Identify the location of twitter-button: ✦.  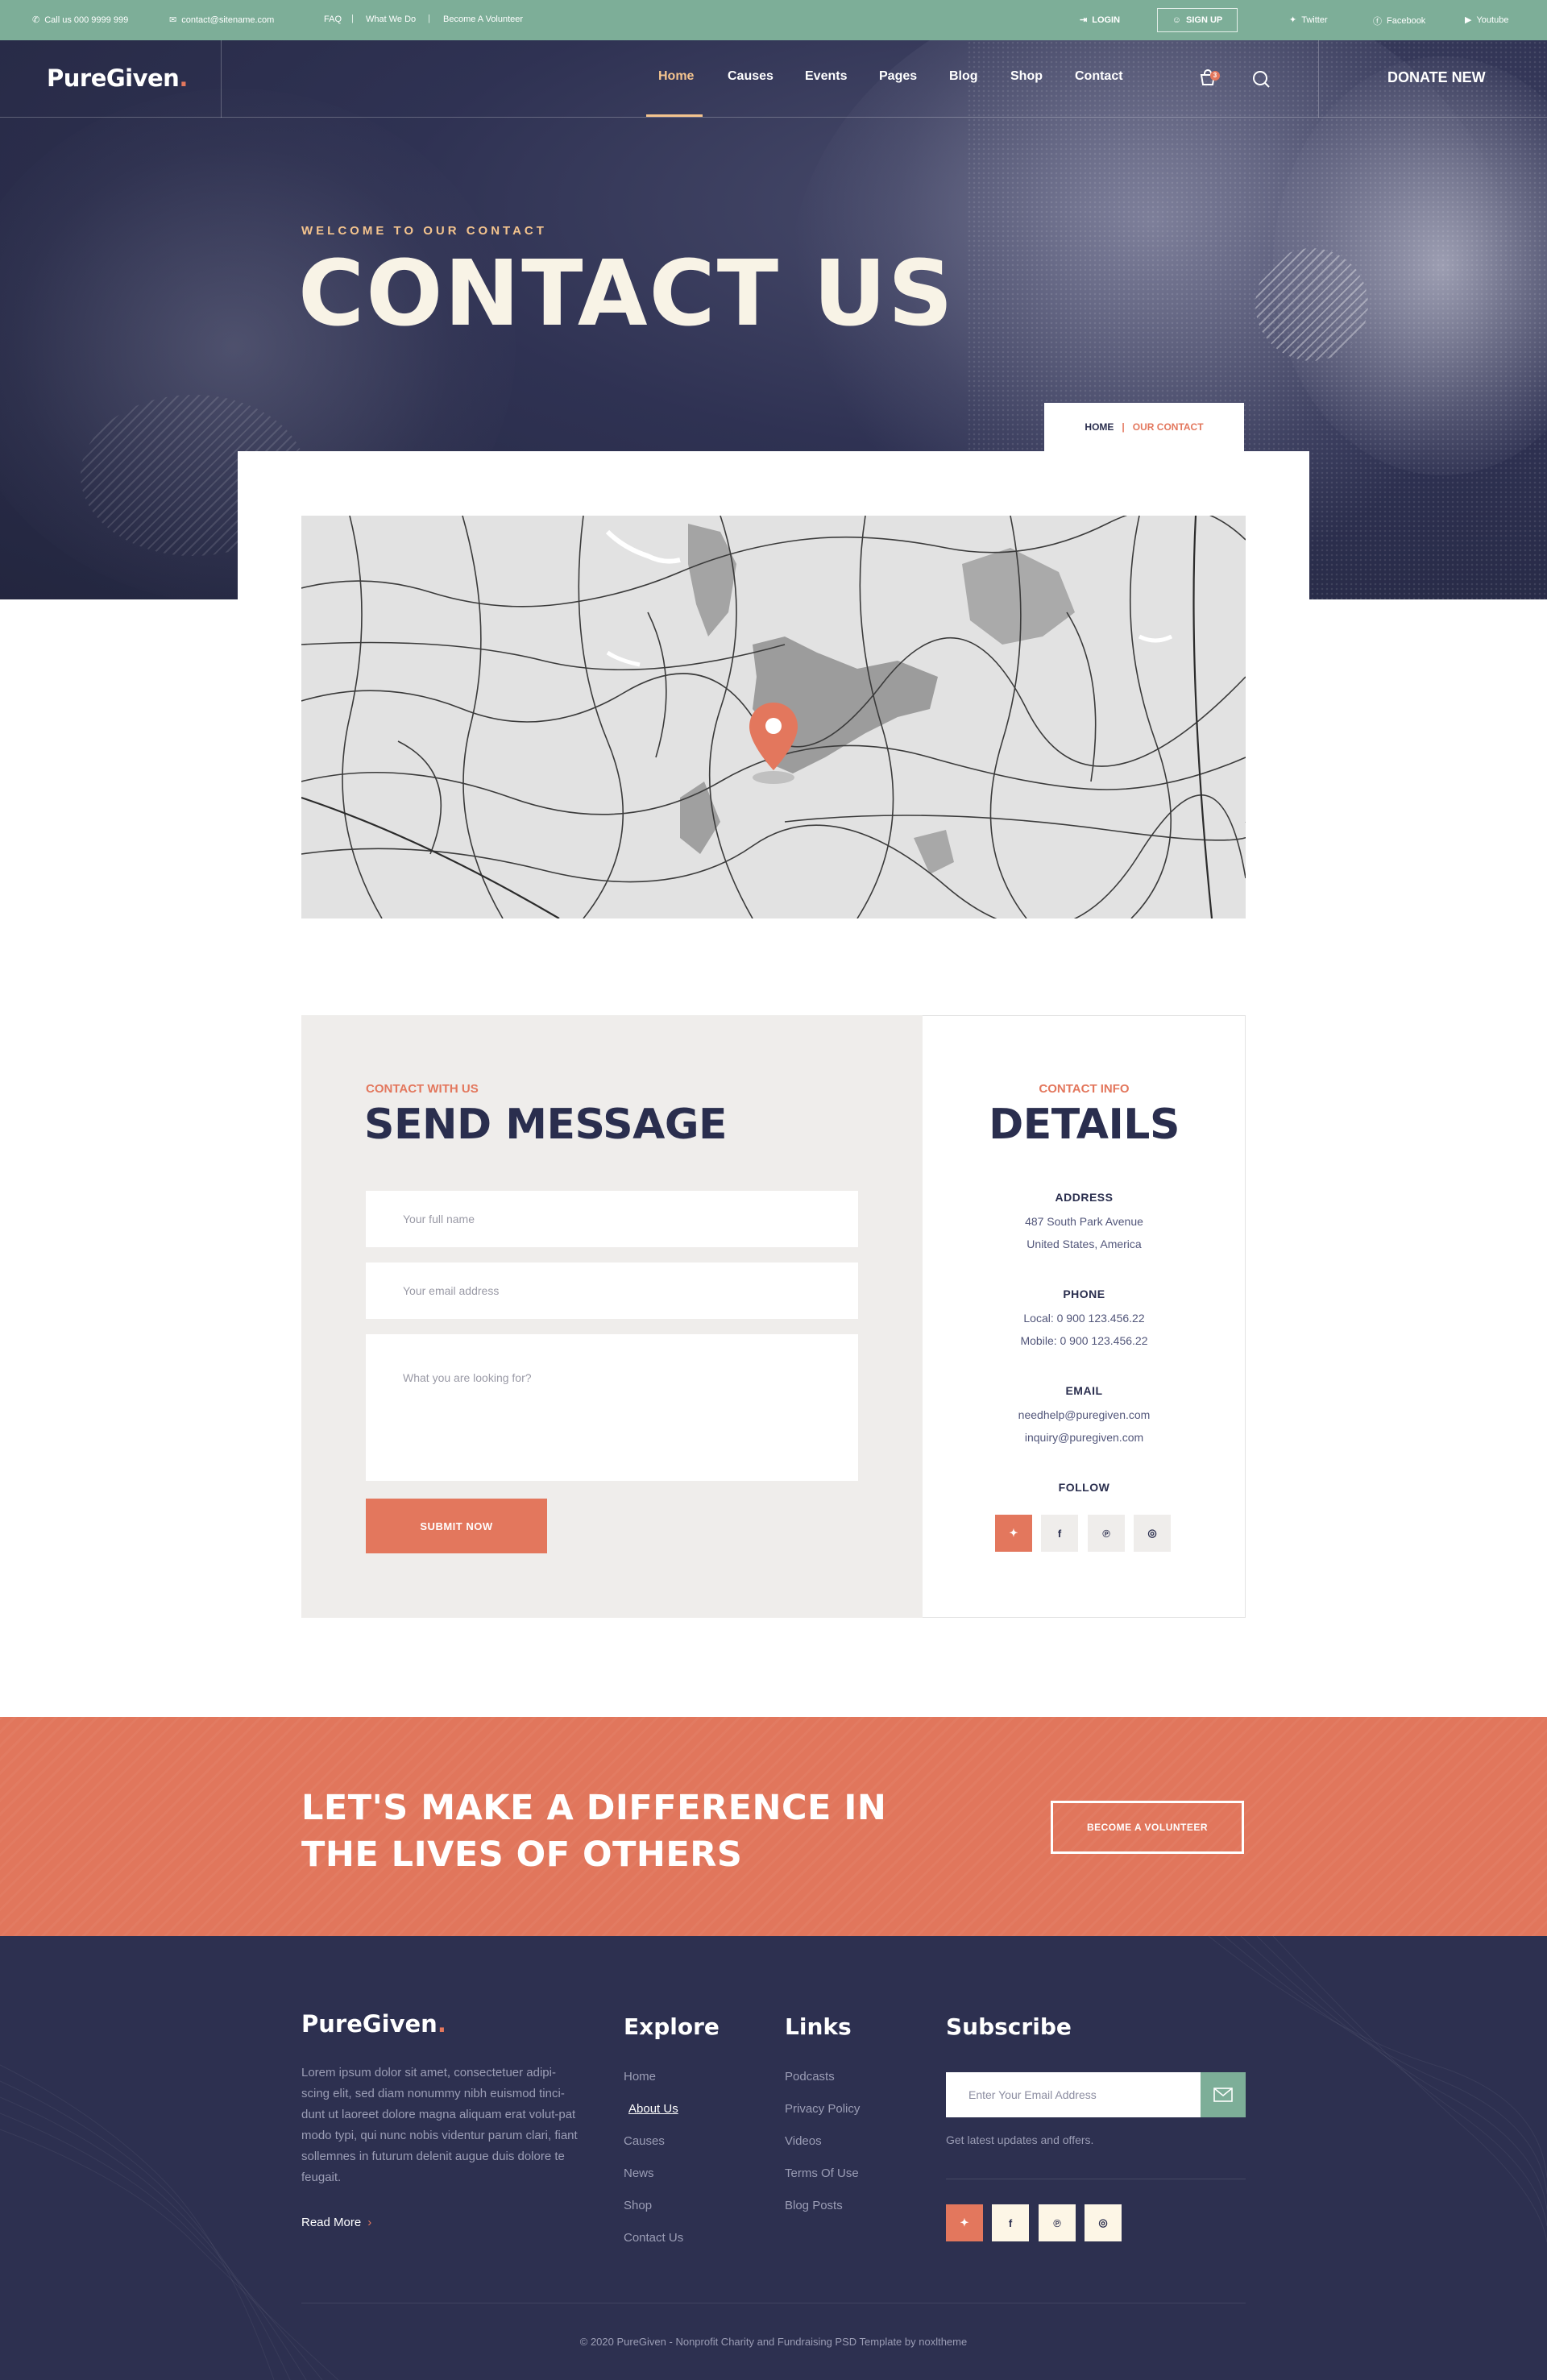
(1014, 1533).